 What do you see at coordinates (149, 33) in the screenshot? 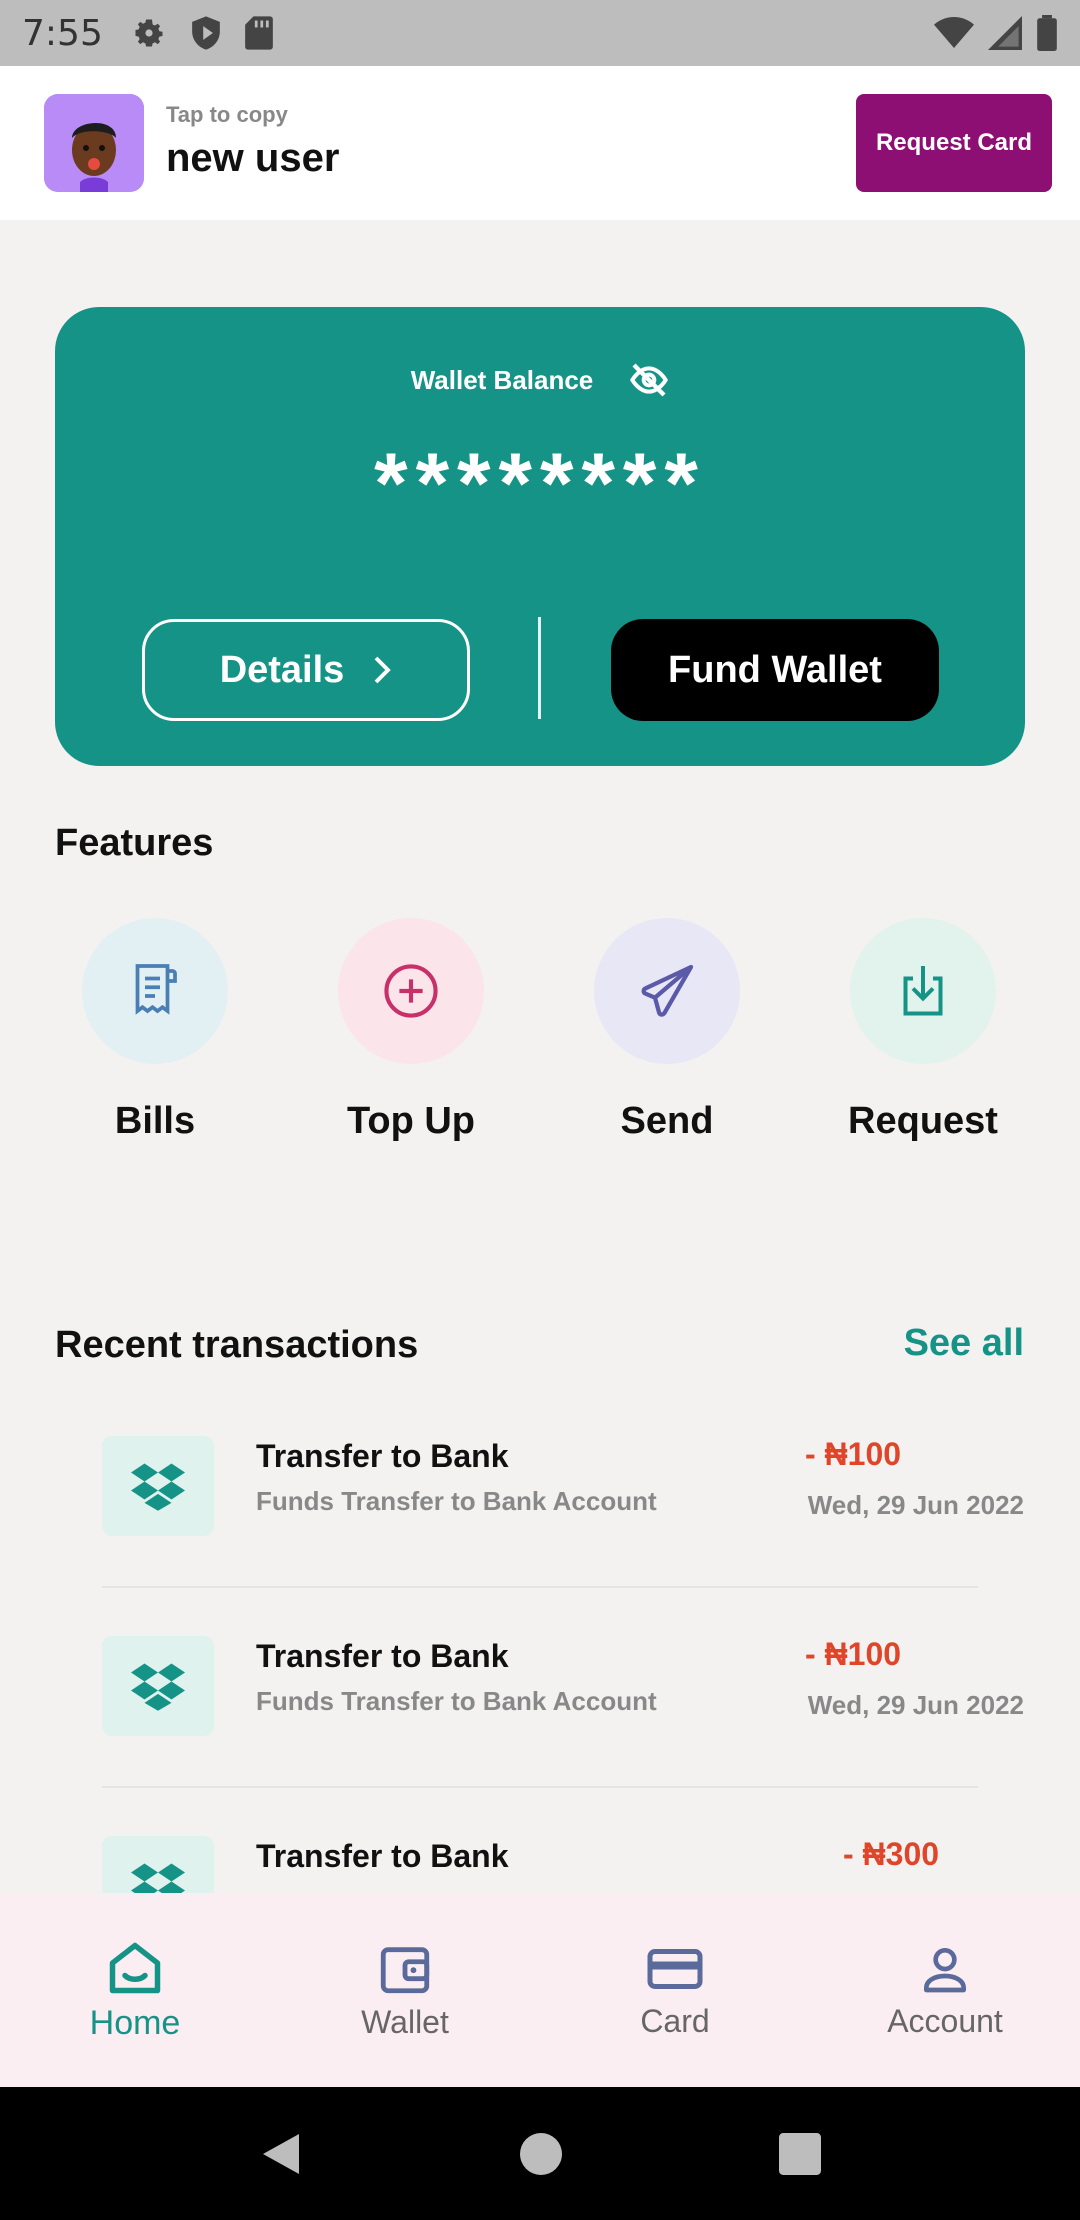
I see `gear-icon` at bounding box center [149, 33].